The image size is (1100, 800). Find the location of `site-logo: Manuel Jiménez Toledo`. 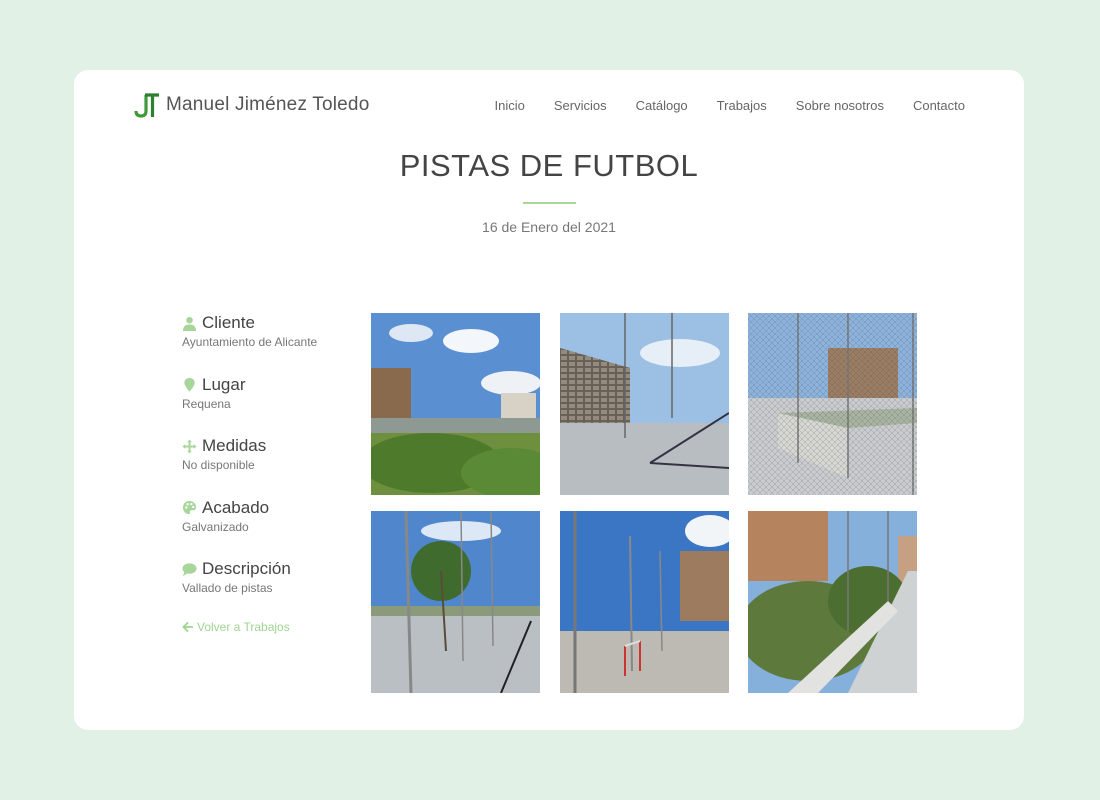

site-logo: Manuel Jiménez Toledo is located at coordinates (251, 105).